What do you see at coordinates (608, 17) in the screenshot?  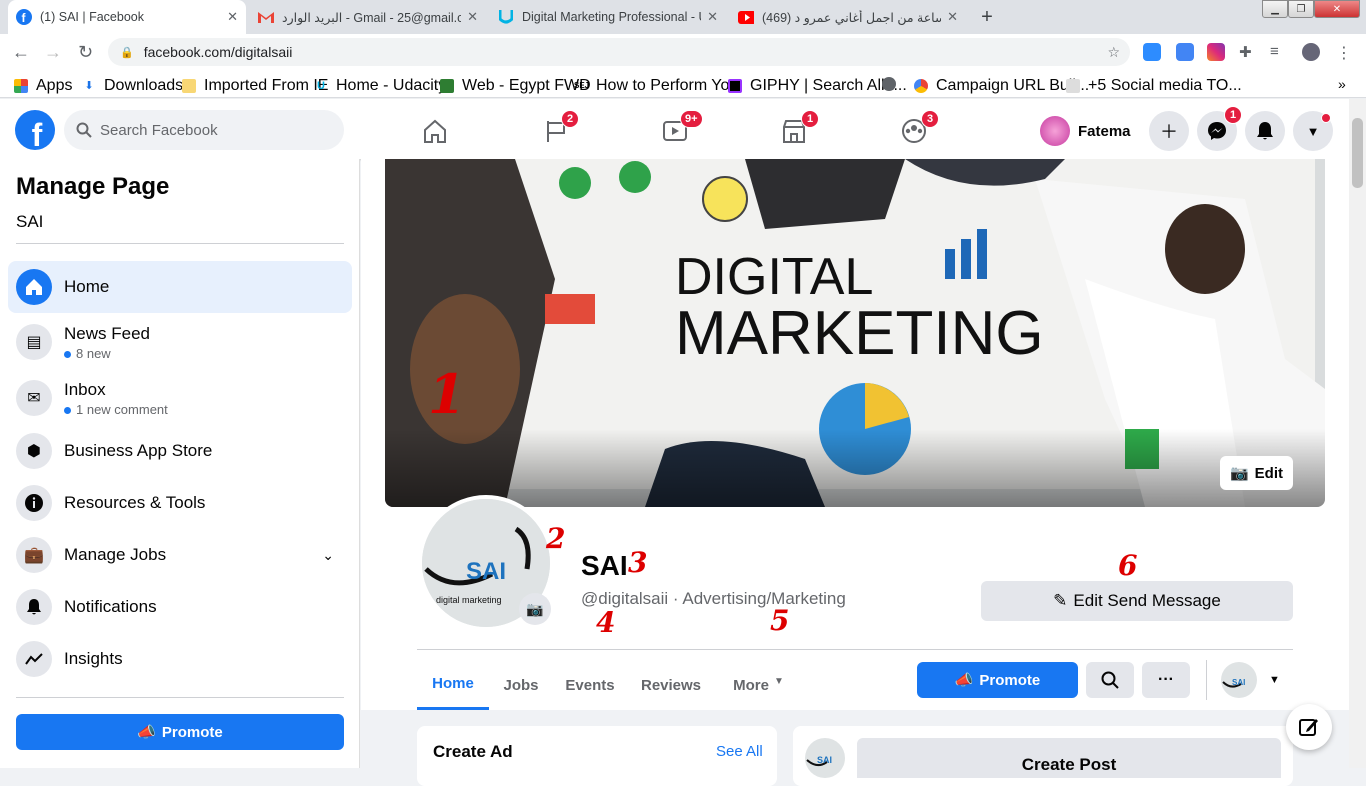 I see `browser-tab-udacity: Digital Marketing Professional - U ✕` at bounding box center [608, 17].